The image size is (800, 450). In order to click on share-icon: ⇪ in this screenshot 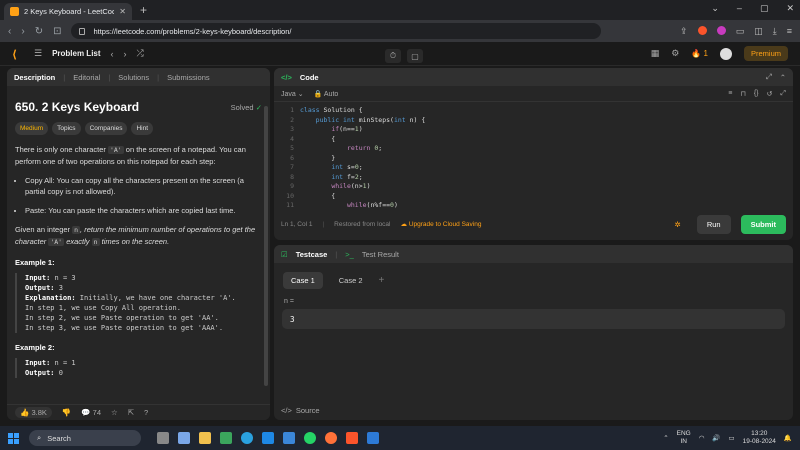, I will do `click(684, 31)`.